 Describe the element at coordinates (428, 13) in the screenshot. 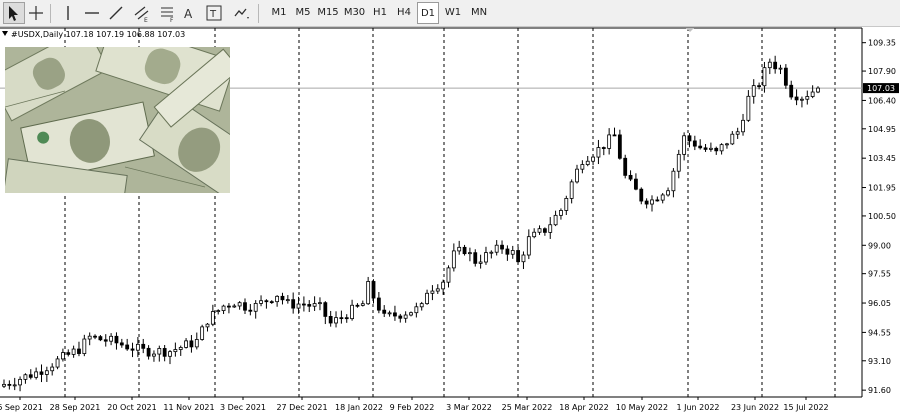

I see `timeframe-d1-button: D1` at that location.